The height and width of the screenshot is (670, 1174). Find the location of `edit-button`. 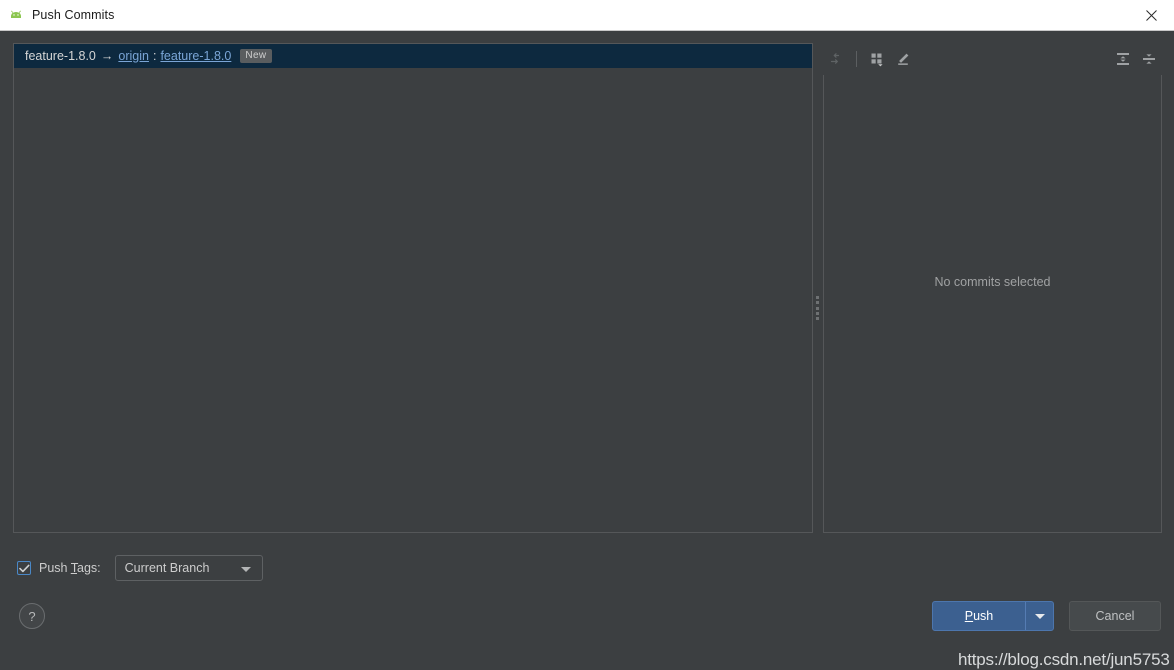

edit-button is located at coordinates (903, 59).